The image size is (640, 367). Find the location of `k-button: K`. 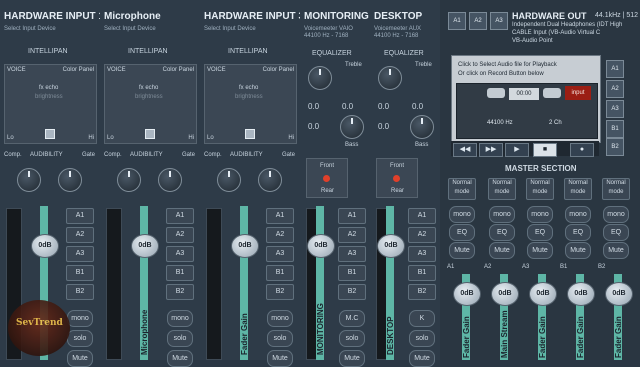

k-button: K is located at coordinates (422, 318).